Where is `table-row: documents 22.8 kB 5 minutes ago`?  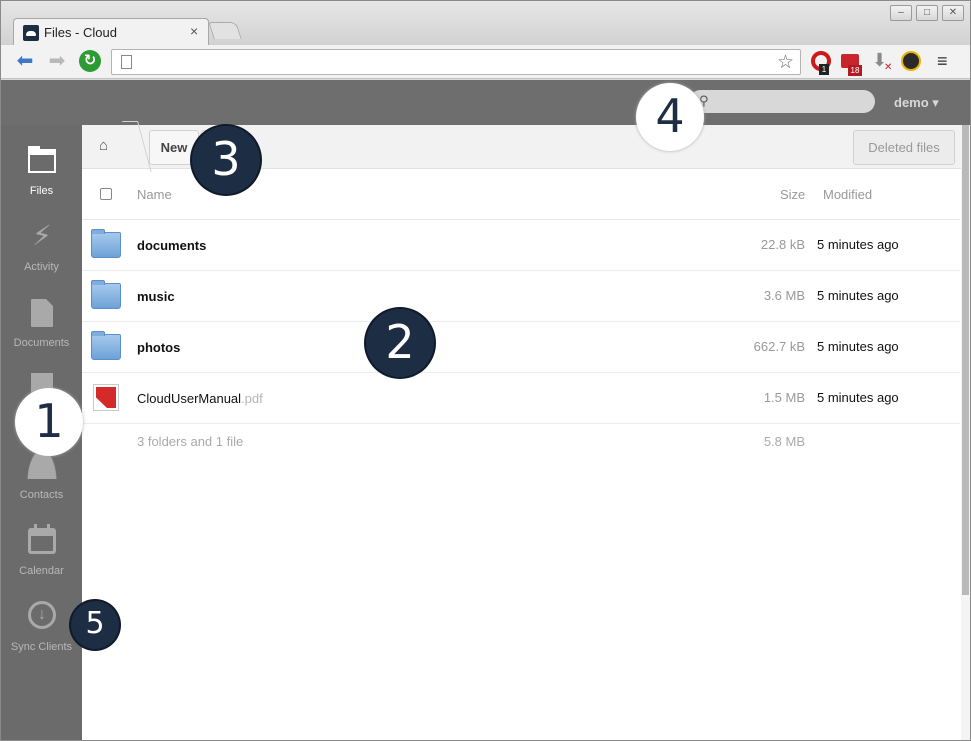
table-row: documents 22.8 kB 5 minutes ago is located at coordinates (521, 245).